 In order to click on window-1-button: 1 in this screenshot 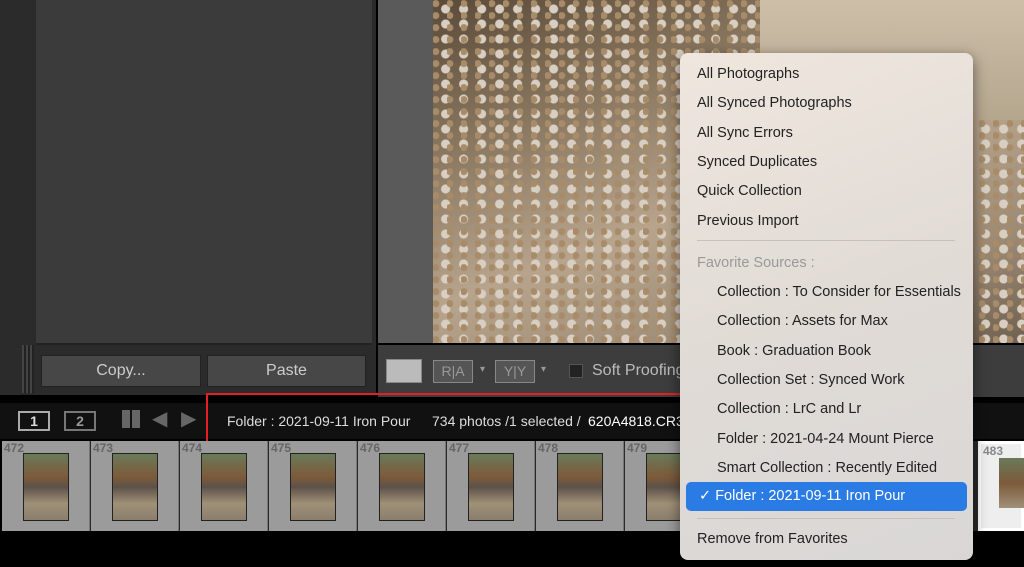, I will do `click(34, 421)`.